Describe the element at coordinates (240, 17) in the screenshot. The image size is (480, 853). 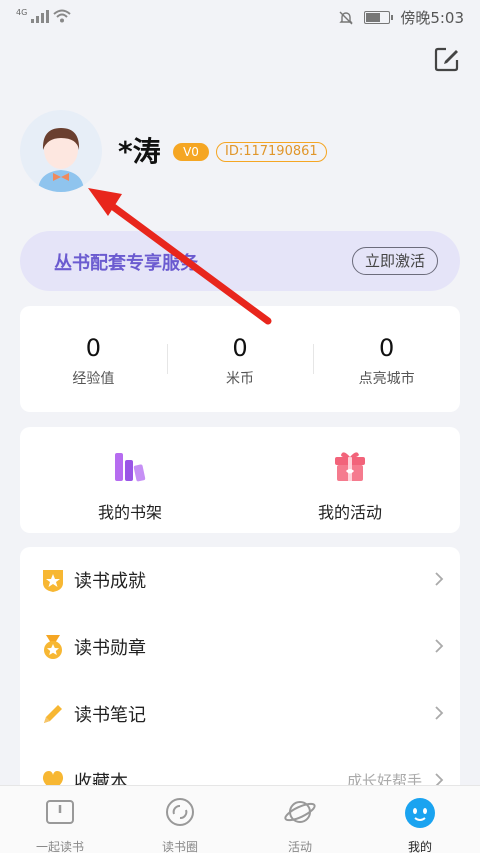
I see `status-bar: 4G 傍晚5:03` at that location.